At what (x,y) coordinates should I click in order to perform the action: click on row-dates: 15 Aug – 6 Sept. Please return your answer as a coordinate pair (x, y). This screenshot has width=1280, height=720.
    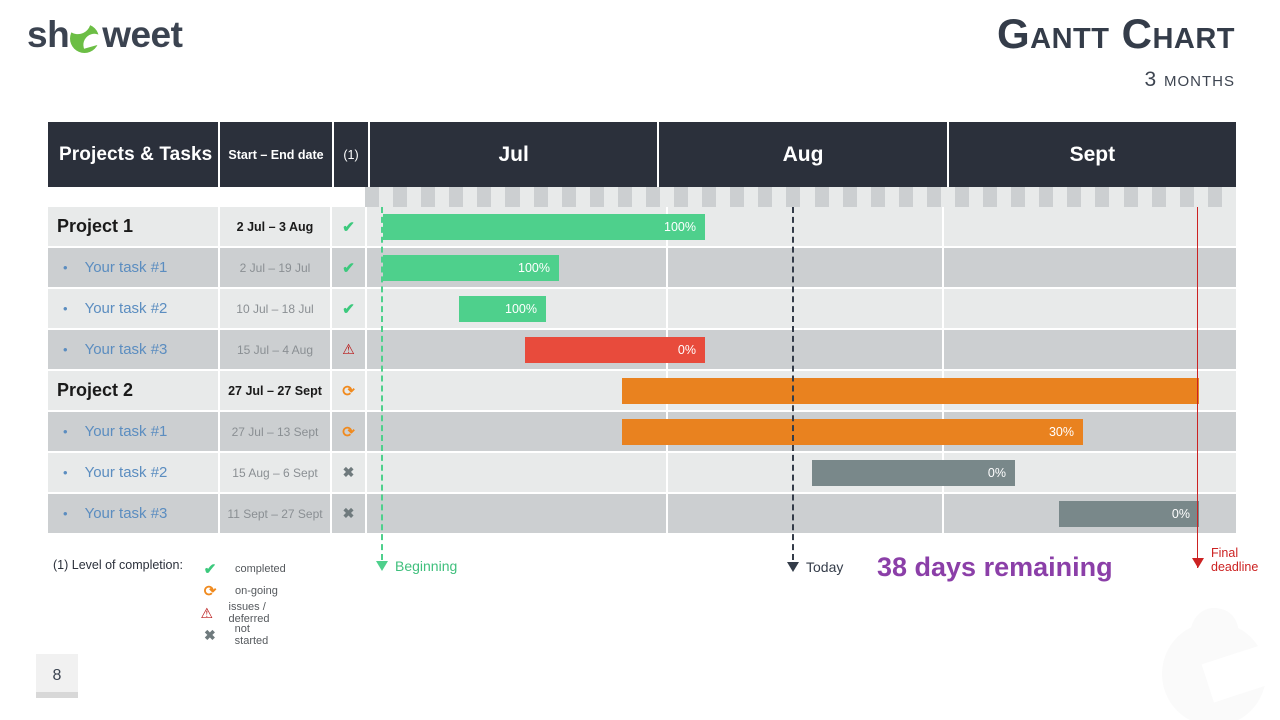
    Looking at the image, I should click on (275, 472).